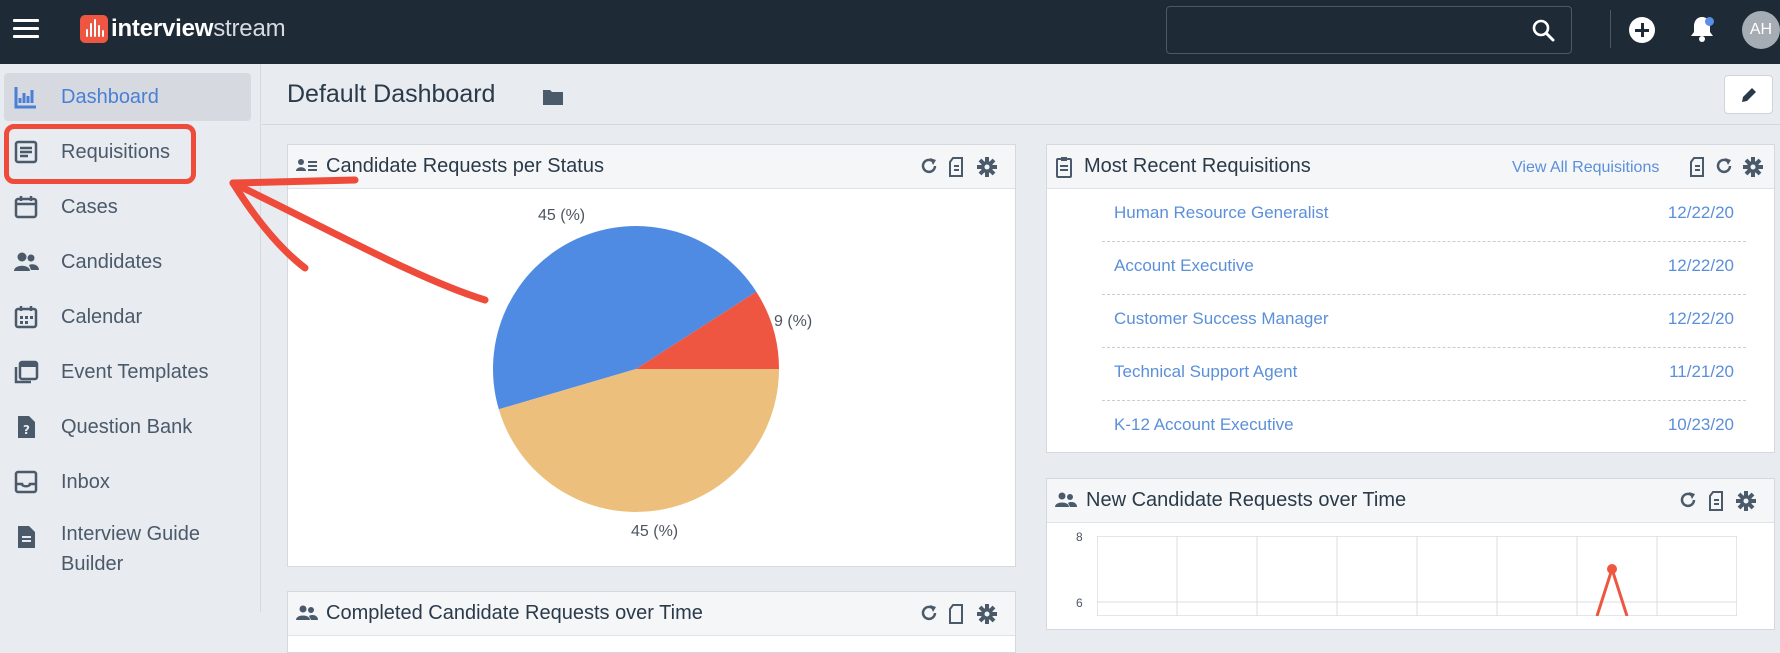  What do you see at coordinates (306, 165) in the screenshot?
I see `people-list-icon` at bounding box center [306, 165].